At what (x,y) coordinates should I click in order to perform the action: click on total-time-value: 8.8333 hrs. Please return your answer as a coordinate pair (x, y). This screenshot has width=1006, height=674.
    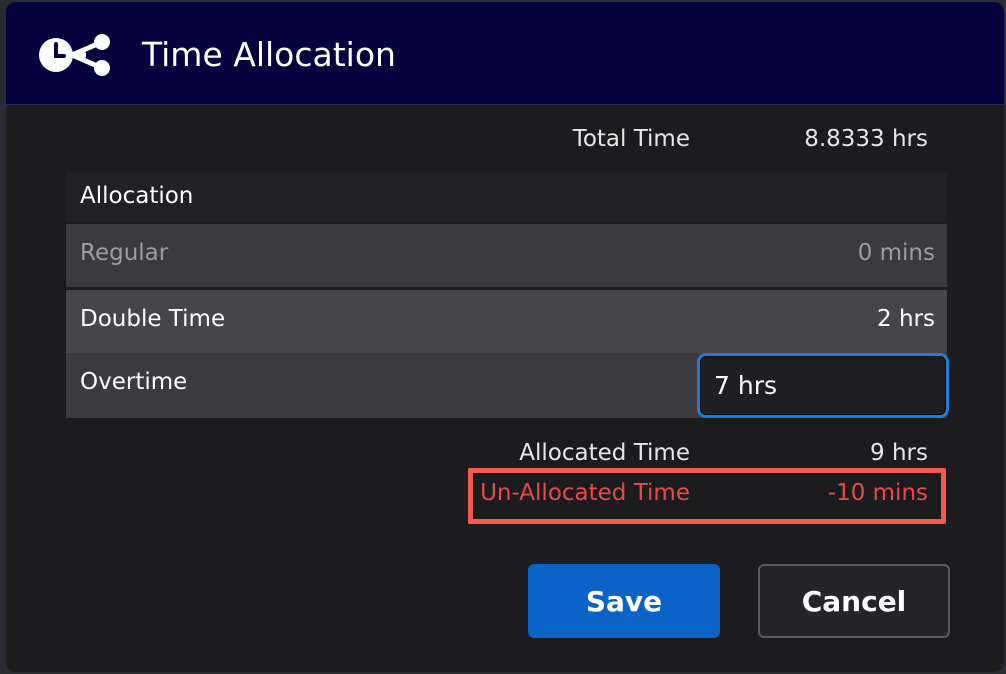
    Looking at the image, I should click on (866, 139).